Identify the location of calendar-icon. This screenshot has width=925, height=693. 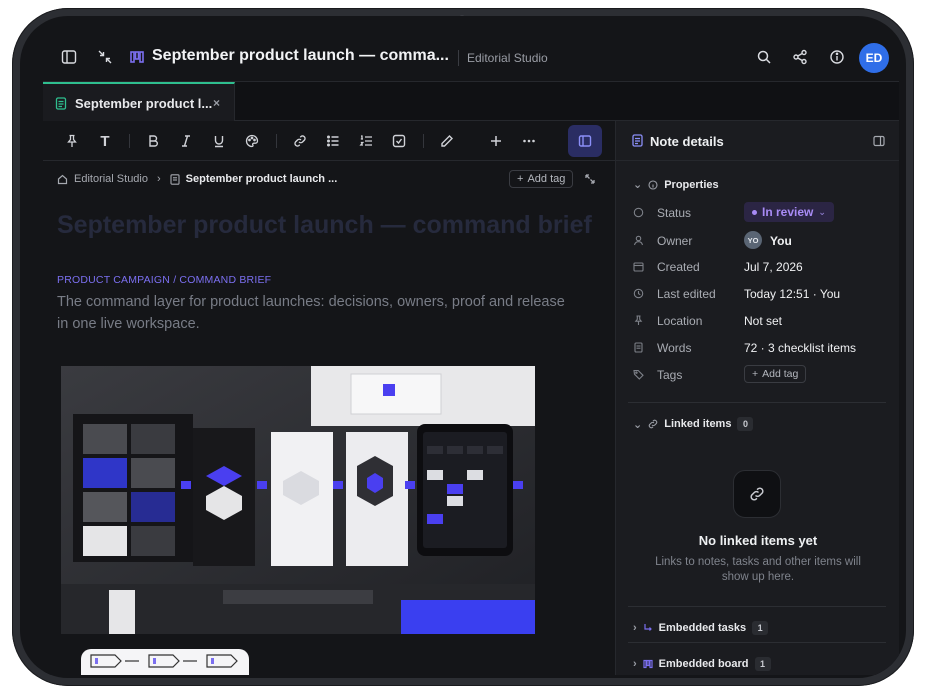
(638, 268).